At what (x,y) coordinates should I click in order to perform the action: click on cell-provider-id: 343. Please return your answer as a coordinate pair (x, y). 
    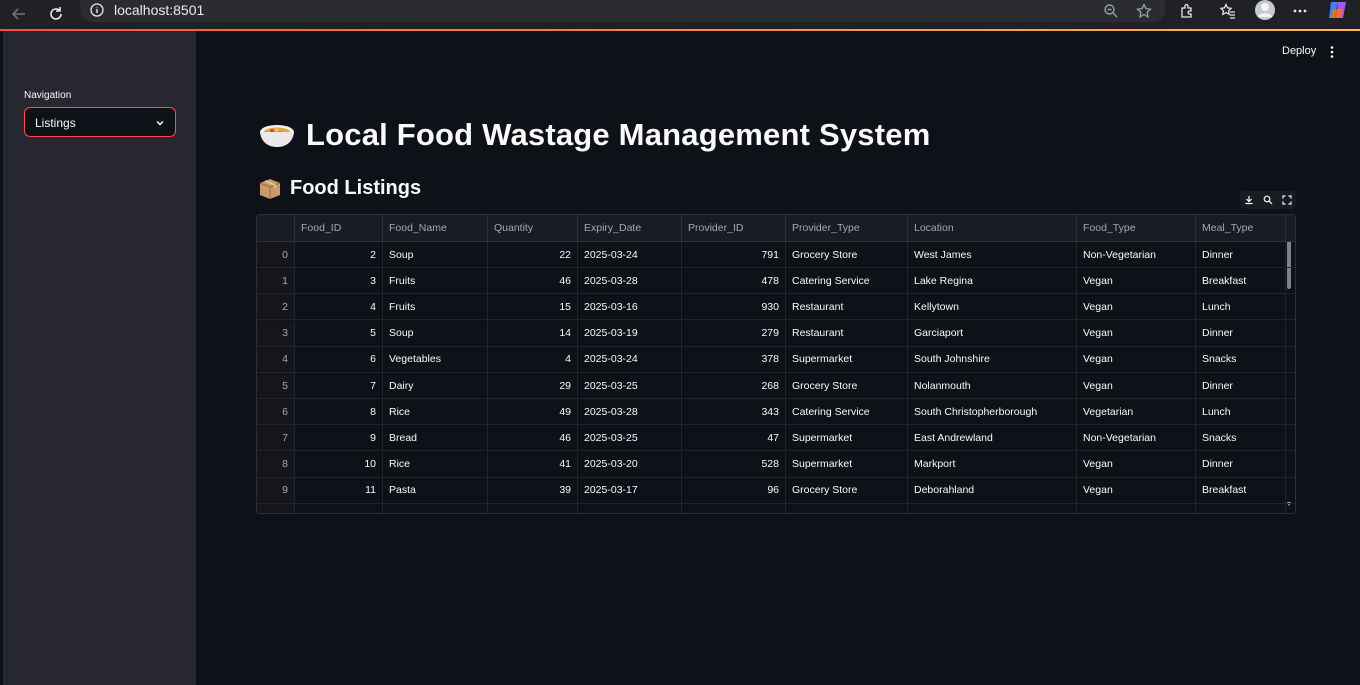
    Looking at the image, I should click on (734, 412).